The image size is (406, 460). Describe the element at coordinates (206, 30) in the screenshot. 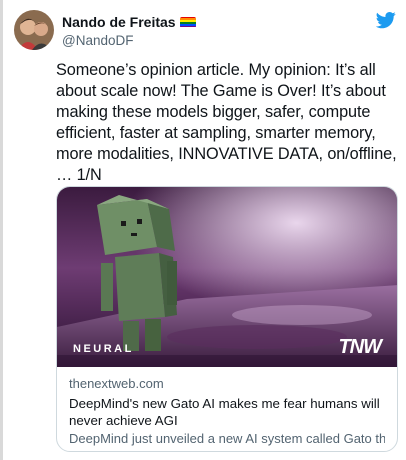

I see `tweet-header: Nando de Freitas @NandoDF` at that location.